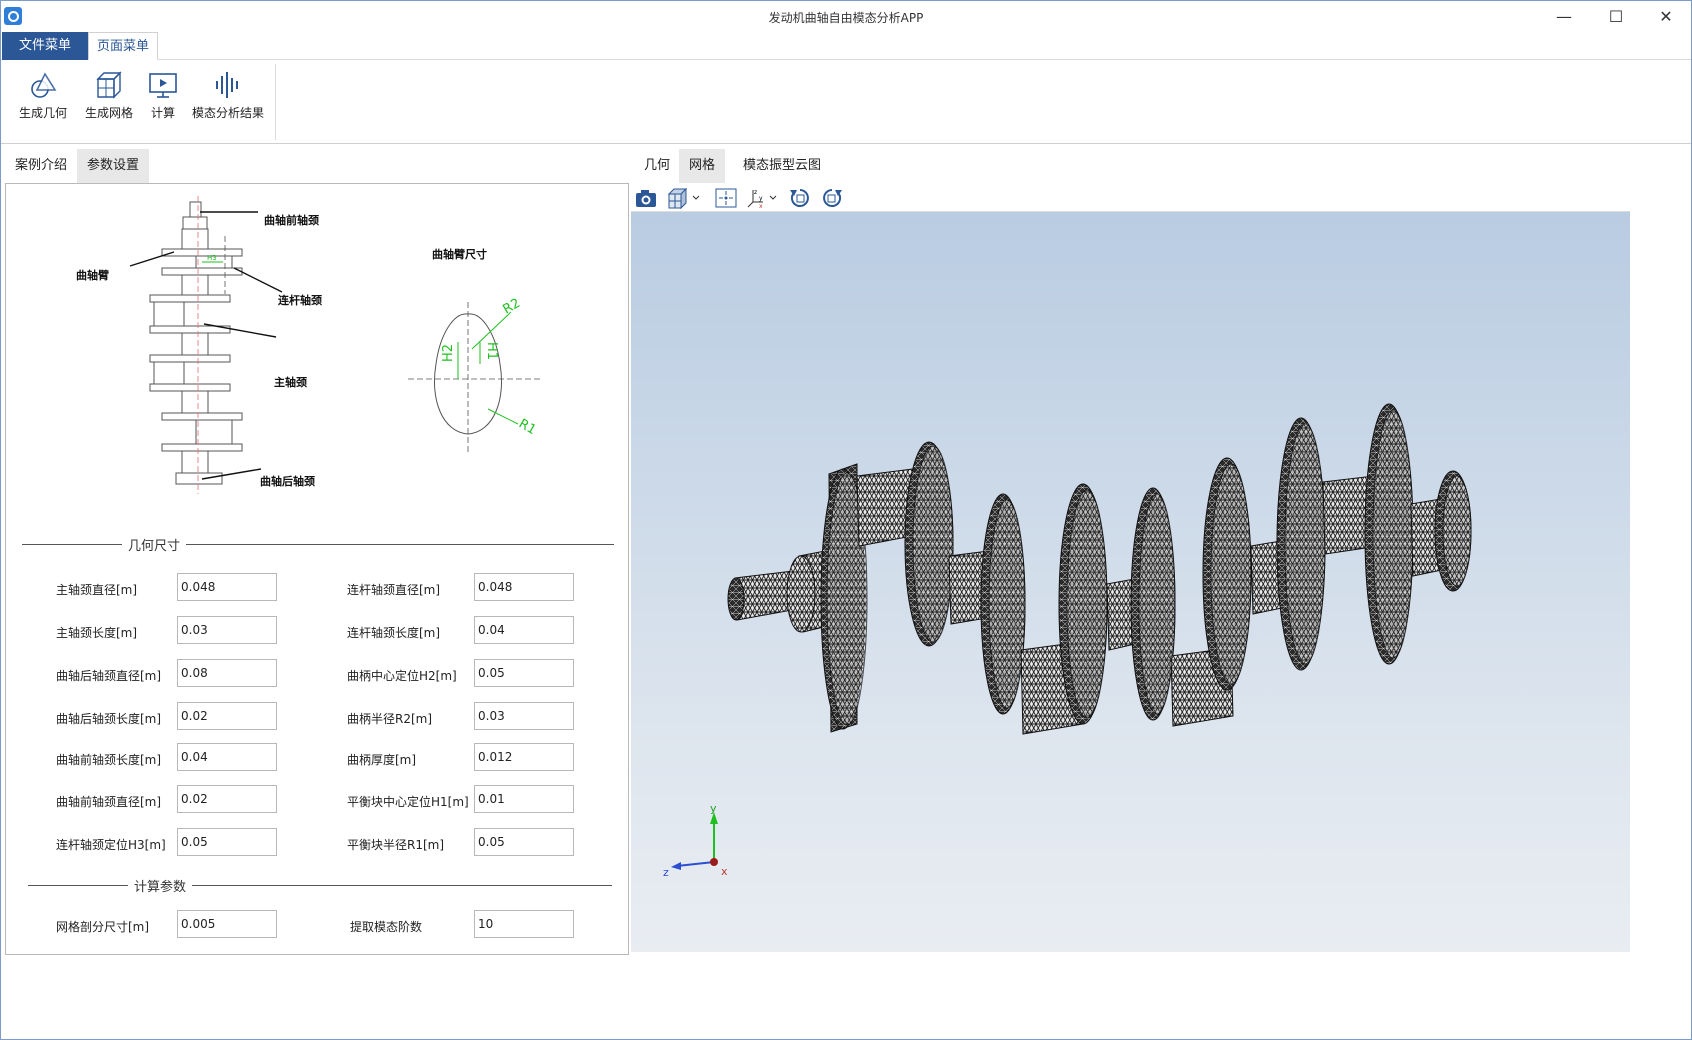  What do you see at coordinates (287, 481) in the screenshot?
I see `diagram-rear-journal-label: 曲轴后轴颈` at bounding box center [287, 481].